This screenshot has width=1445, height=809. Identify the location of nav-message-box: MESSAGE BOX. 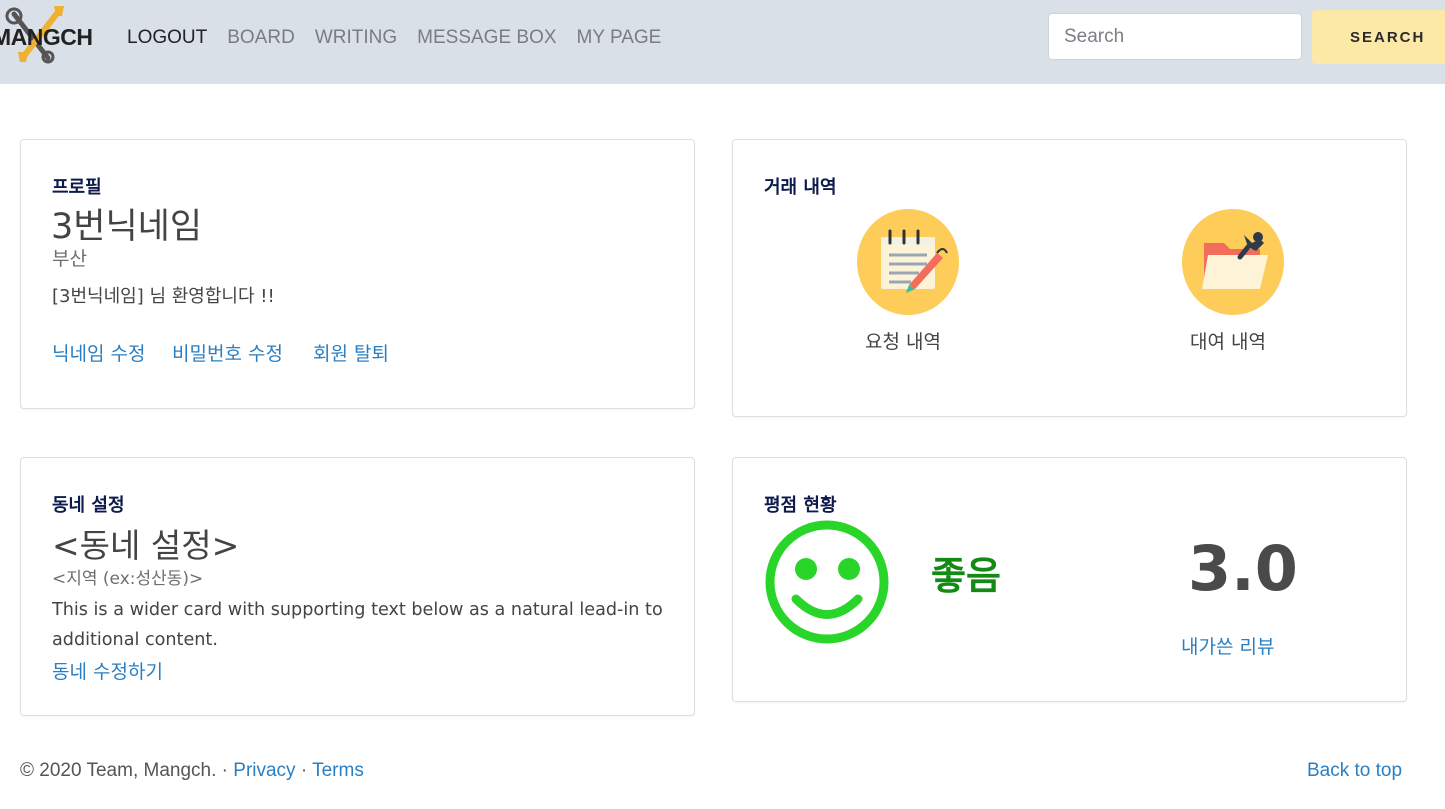
(486, 38).